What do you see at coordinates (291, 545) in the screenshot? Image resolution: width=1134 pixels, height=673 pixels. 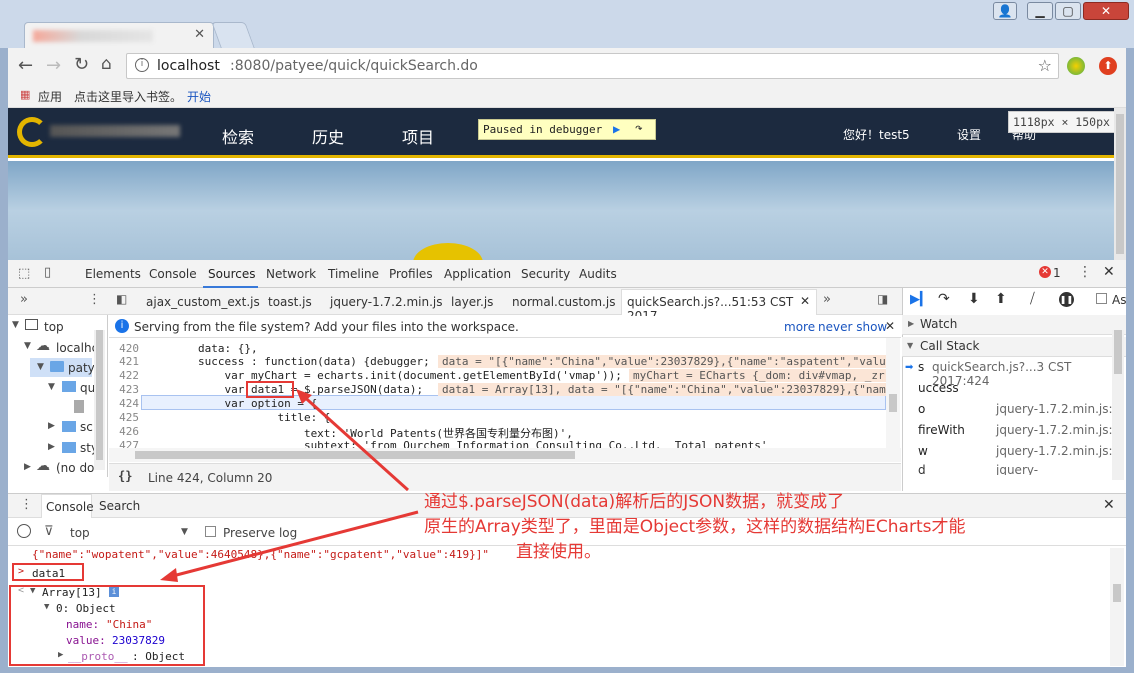 I see `arrow-to-console` at bounding box center [291, 545].